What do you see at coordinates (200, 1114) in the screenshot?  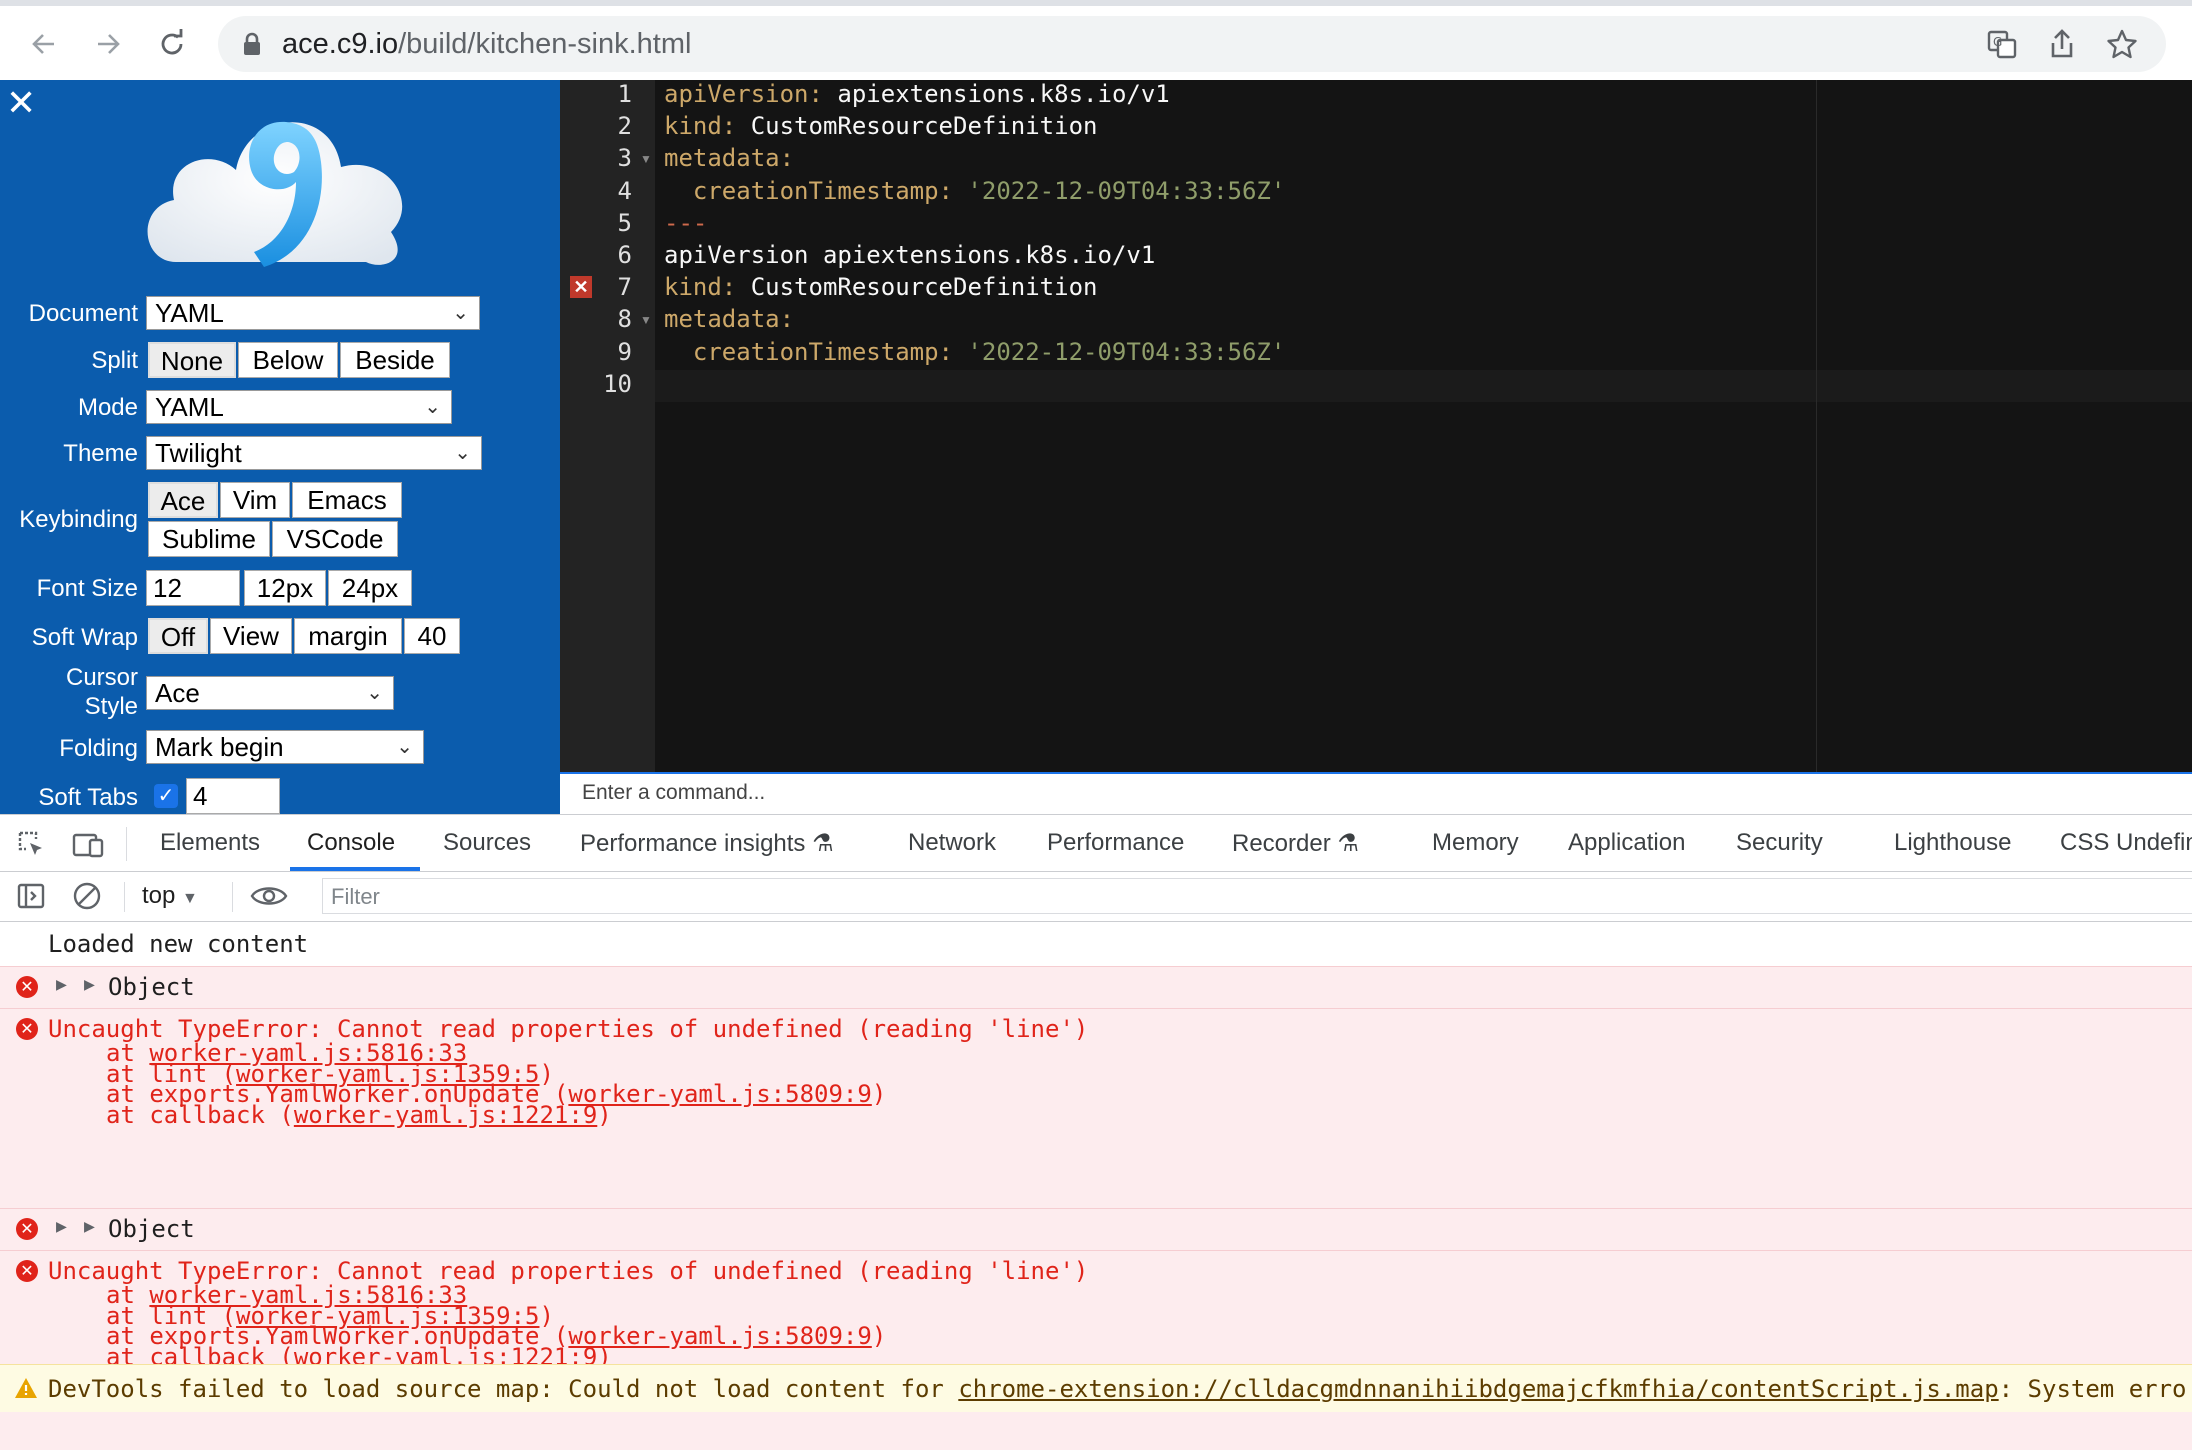 I see `stack-frame-prefix: at callback (` at bounding box center [200, 1114].